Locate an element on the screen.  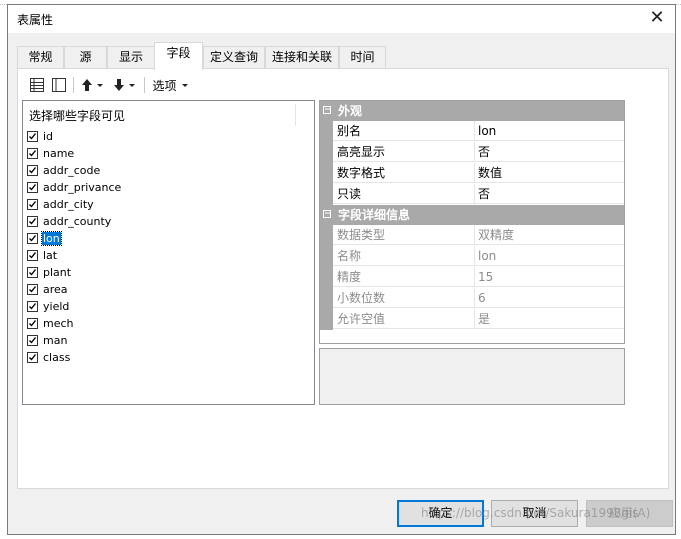
tab-display: 显示 is located at coordinates (131, 57).